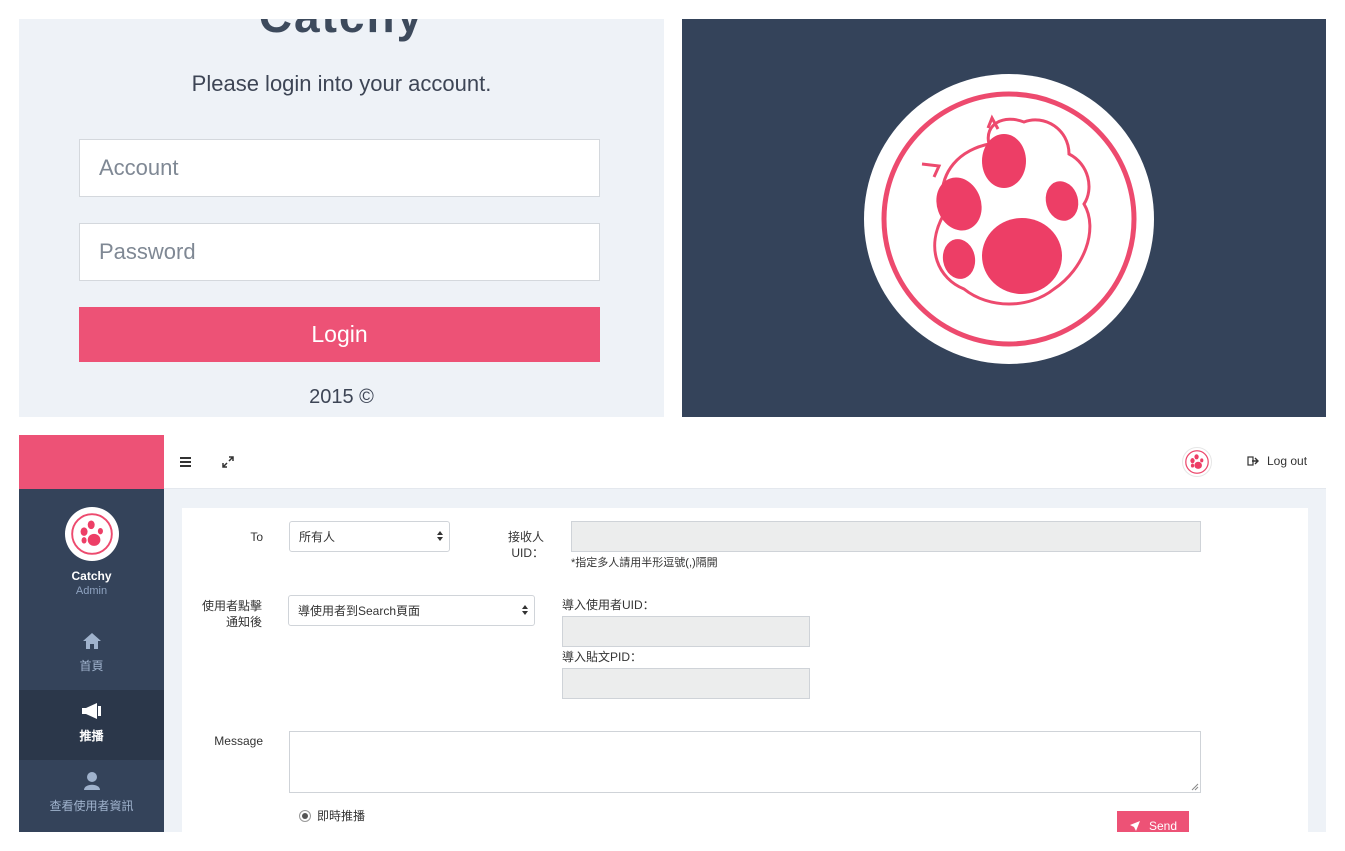 This screenshot has height=851, width=1345. I want to click on import-pid-input, so click(686, 683).